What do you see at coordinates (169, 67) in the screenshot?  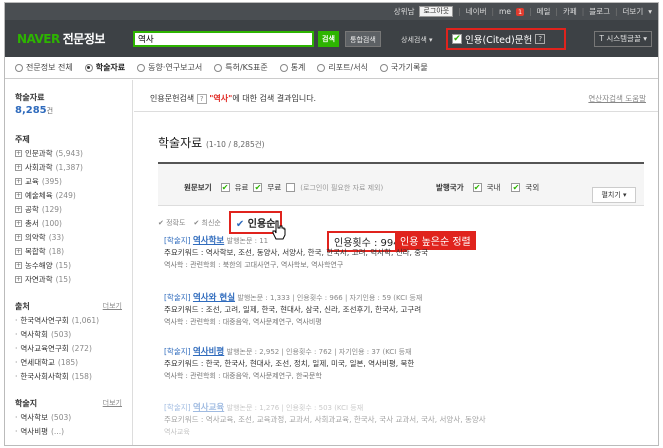 I see `tab-reports: 동향·연구보고서` at bounding box center [169, 67].